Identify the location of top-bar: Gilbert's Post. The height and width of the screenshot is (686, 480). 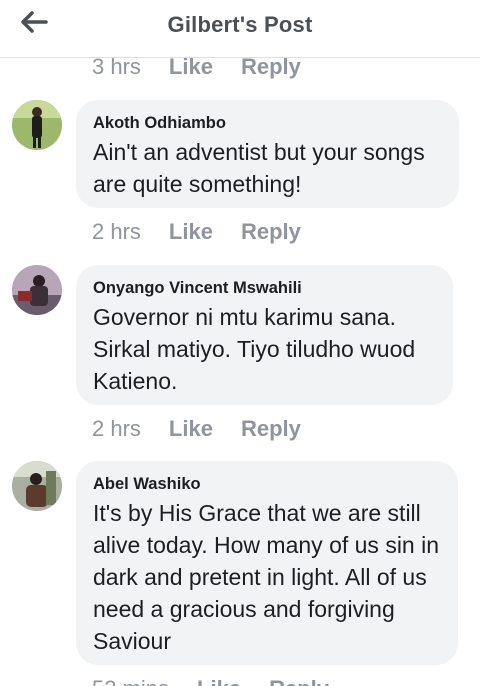
(240, 29).